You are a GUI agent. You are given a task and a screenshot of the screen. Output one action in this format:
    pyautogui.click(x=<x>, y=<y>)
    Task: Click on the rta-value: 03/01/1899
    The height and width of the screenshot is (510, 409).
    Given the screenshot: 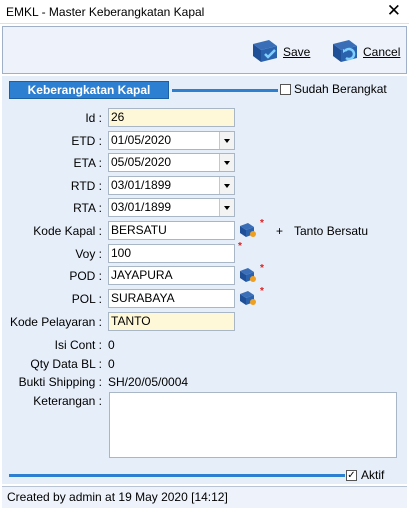 What is the action you would take?
    pyautogui.click(x=141, y=207)
    